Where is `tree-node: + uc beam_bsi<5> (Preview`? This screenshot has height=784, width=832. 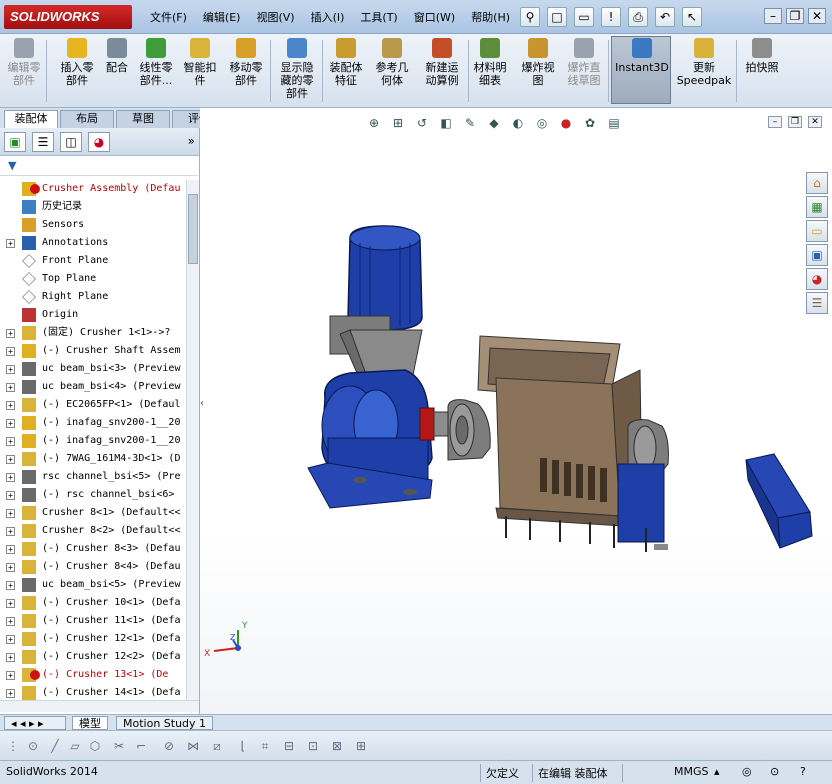
tree-node: + uc beam_bsi<5> (Preview is located at coordinates (93, 585).